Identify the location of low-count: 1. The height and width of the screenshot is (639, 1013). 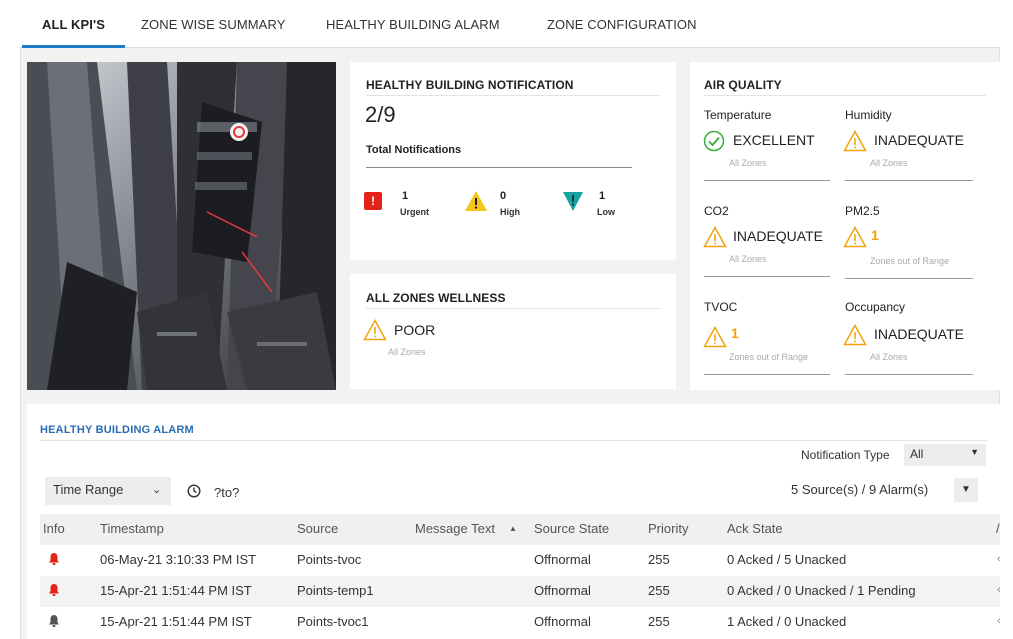
(602, 196).